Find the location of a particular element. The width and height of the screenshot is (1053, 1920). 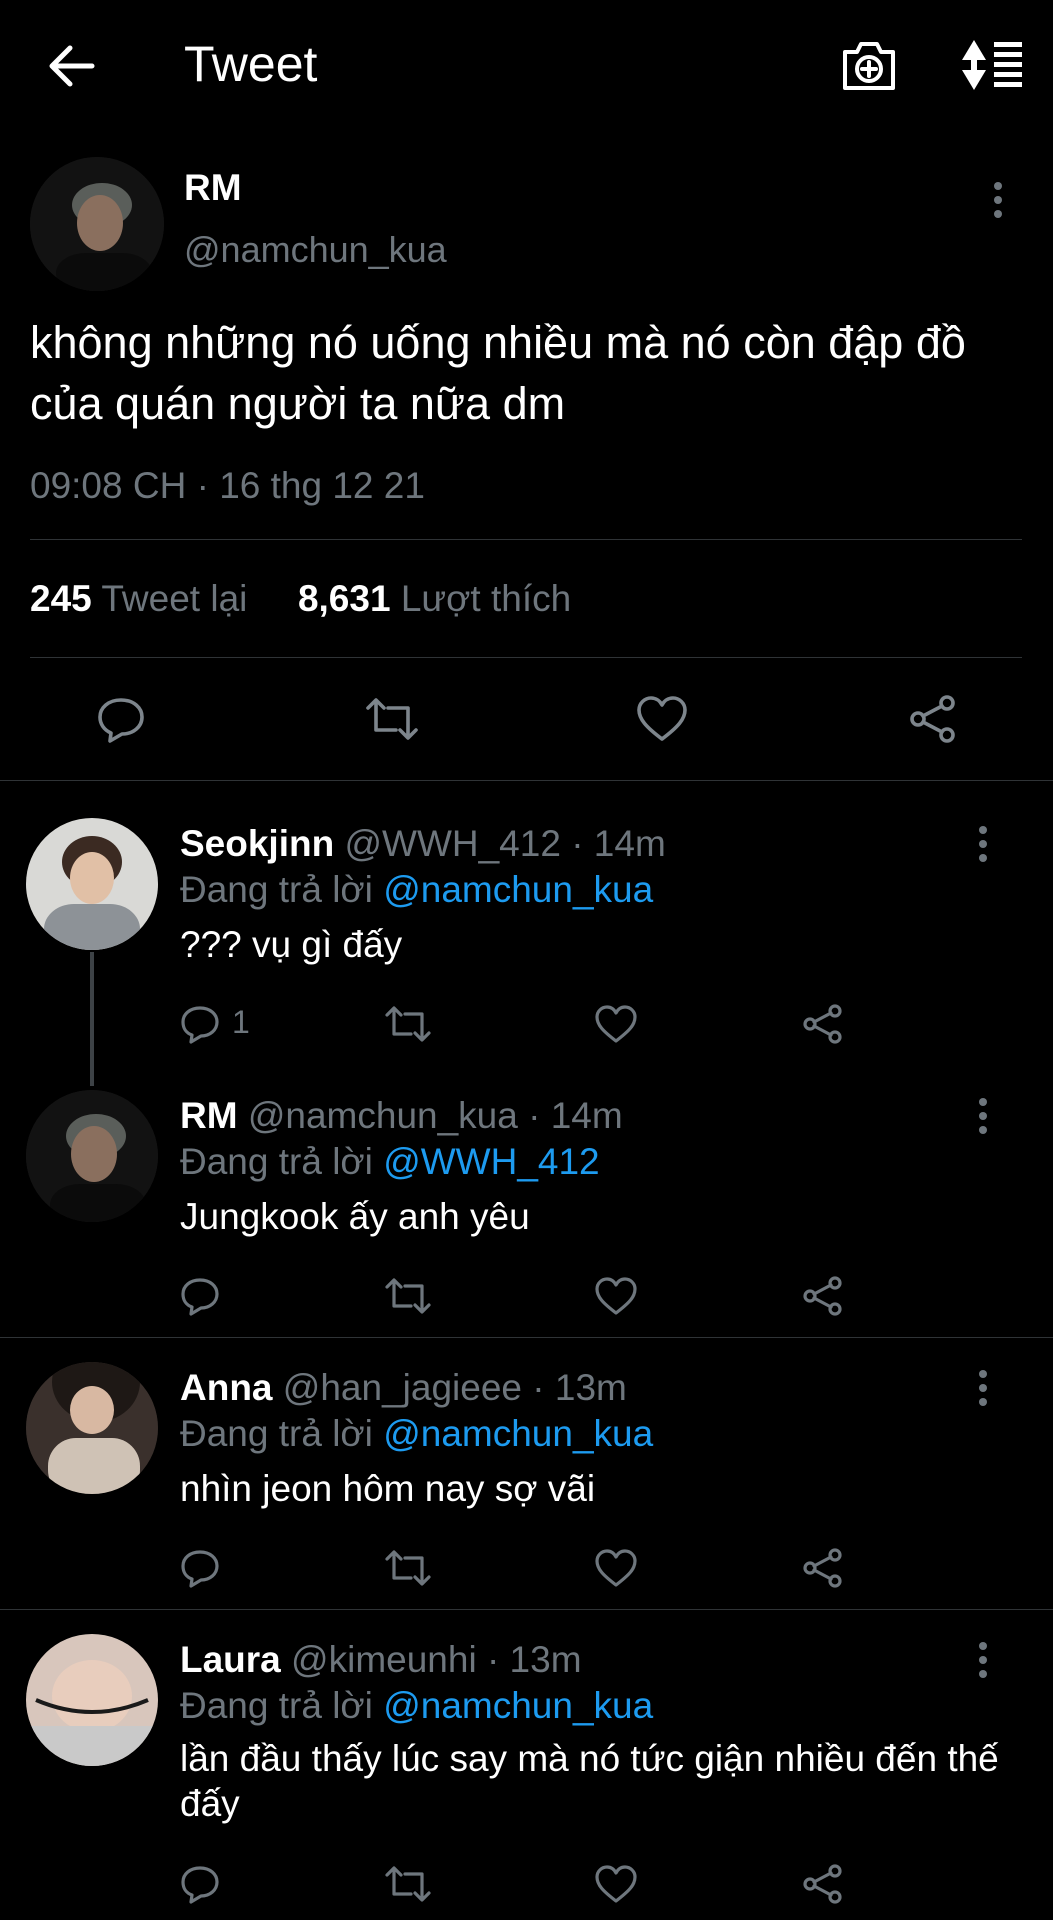

reply-header: RM @namchun_kua · 14m is located at coordinates (401, 1116).